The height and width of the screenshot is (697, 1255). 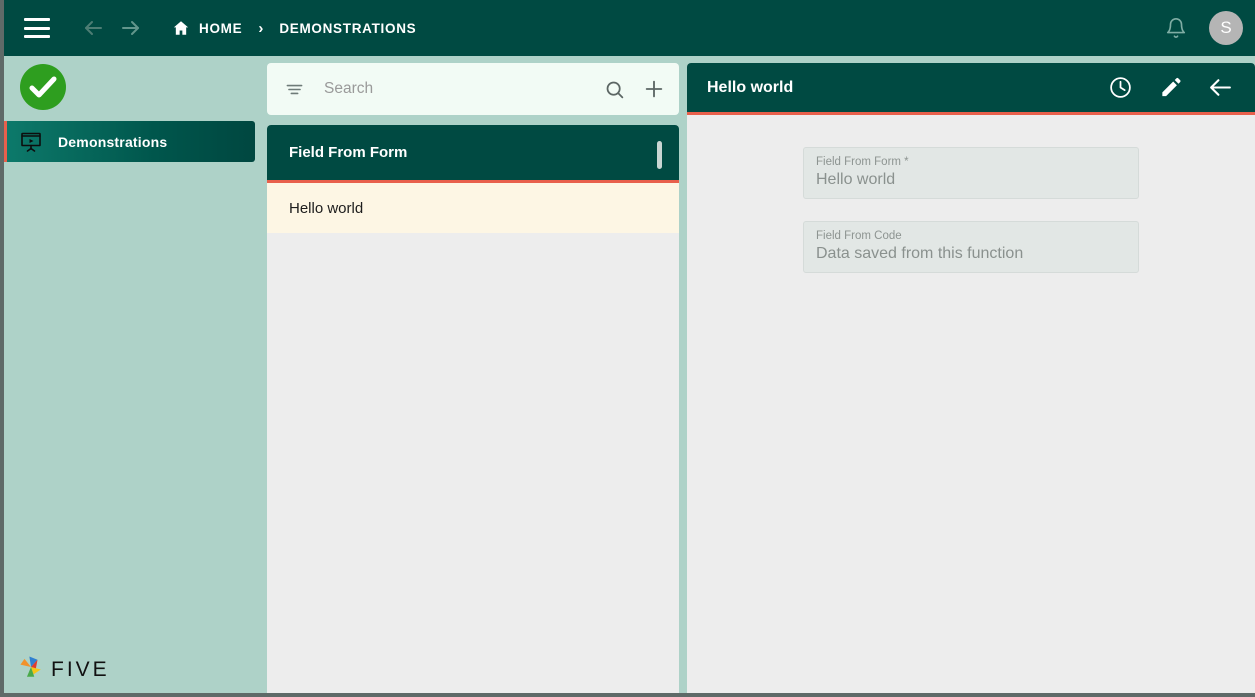 I want to click on sidebar-menu: Demonstrations, so click(x=133, y=141).